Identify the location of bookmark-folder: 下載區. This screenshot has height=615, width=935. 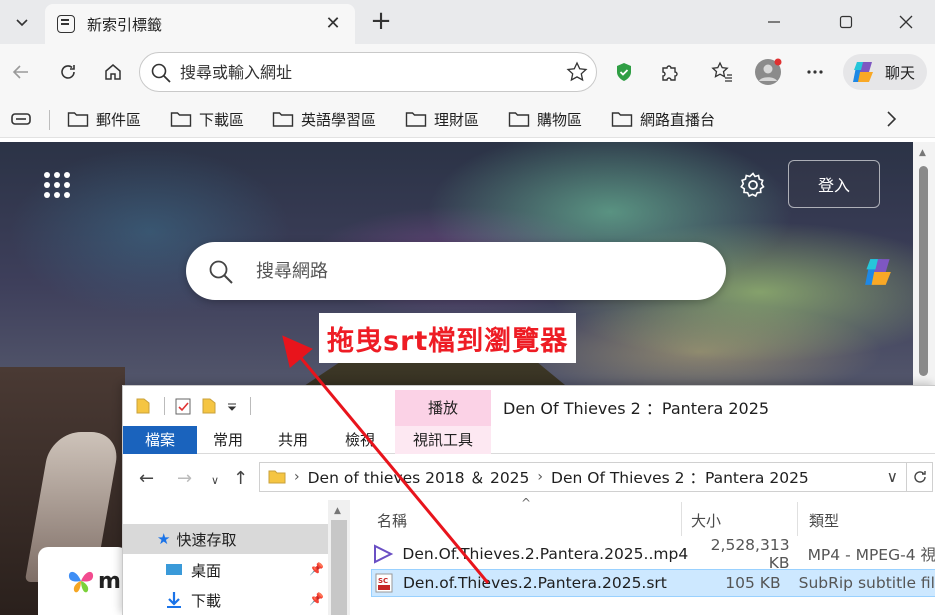
(207, 119).